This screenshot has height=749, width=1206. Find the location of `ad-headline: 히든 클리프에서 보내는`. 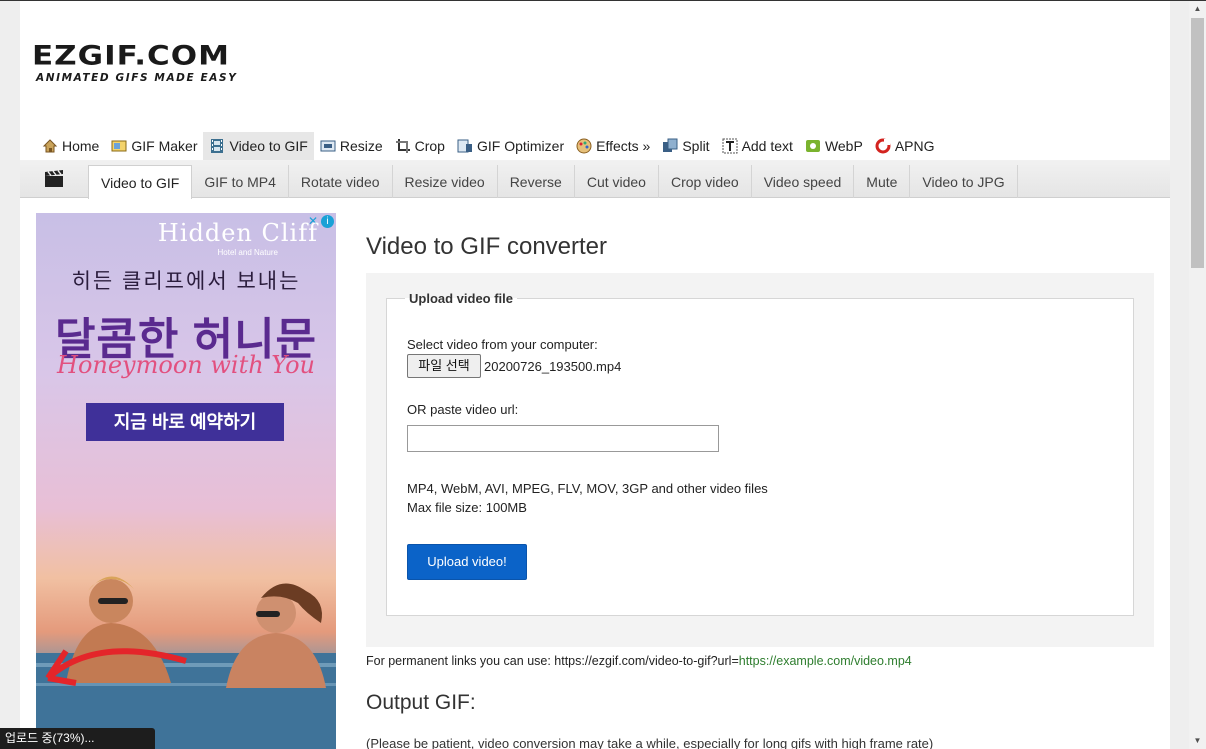

ad-headline: 히든 클리프에서 보내는 is located at coordinates (186, 281).